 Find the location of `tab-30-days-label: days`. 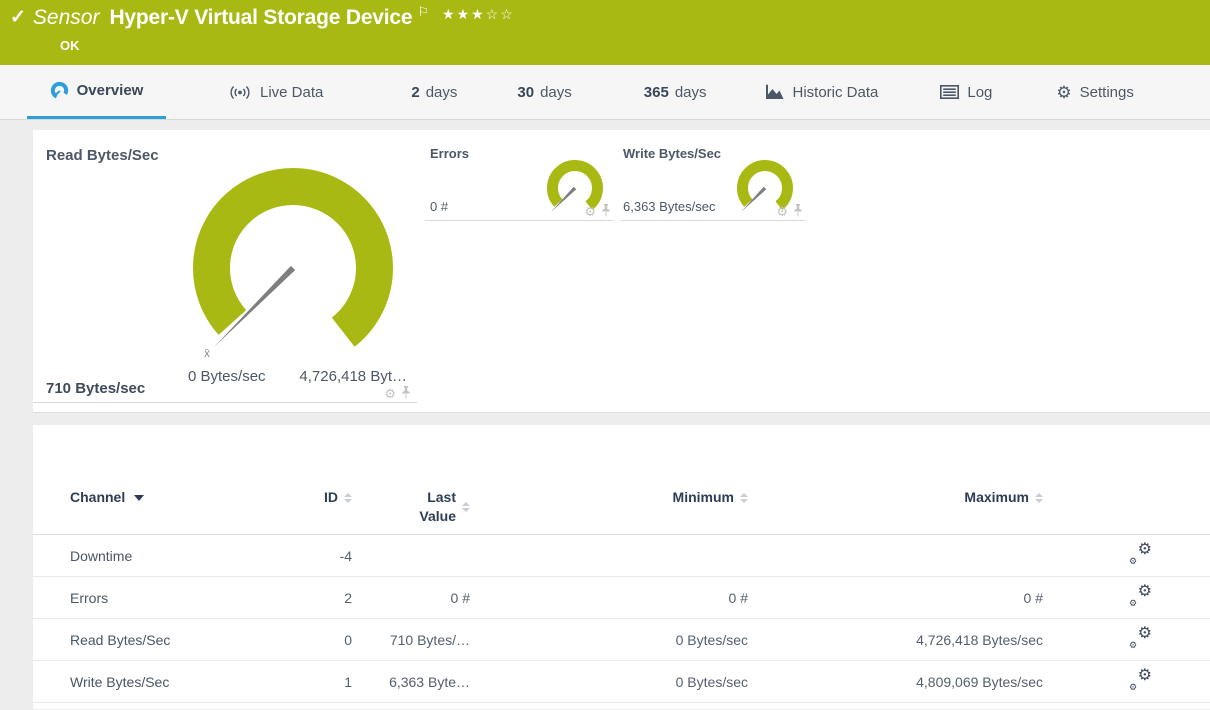

tab-30-days-label: days is located at coordinates (556, 92).